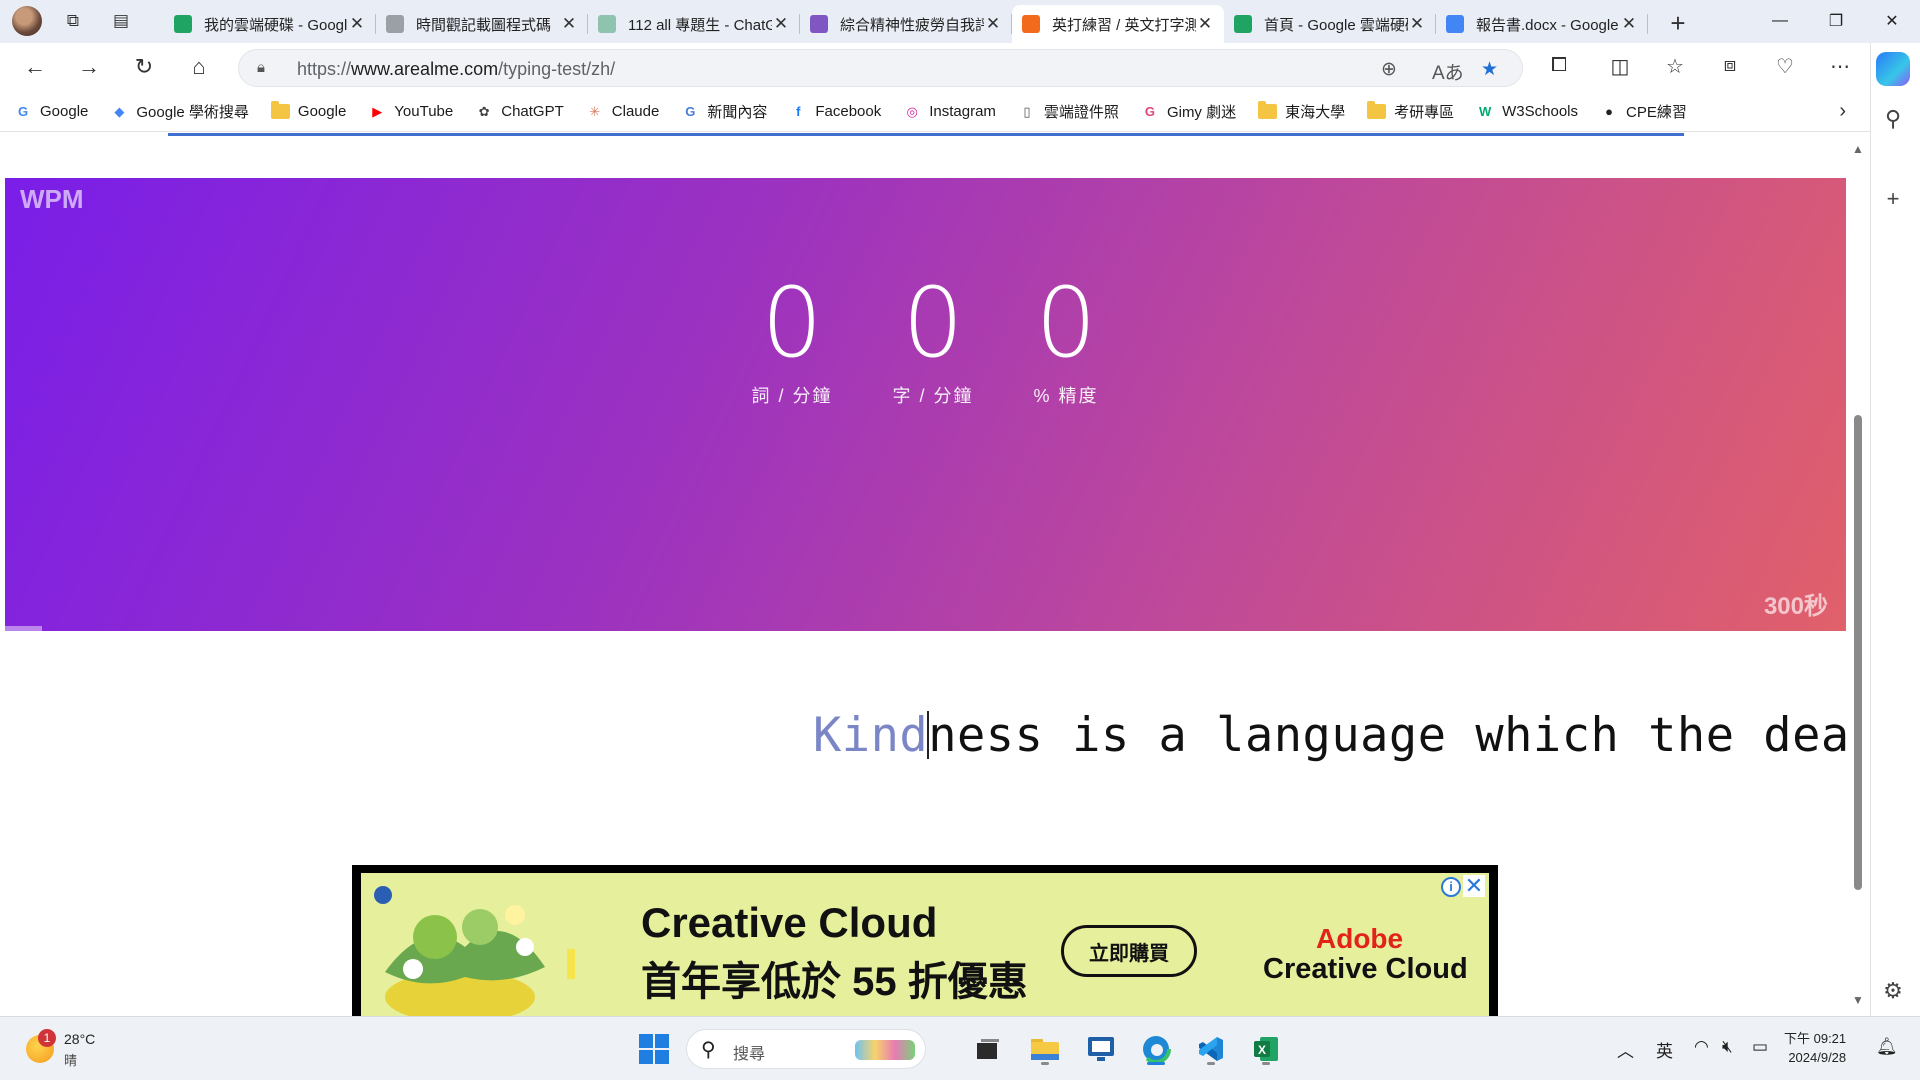 This screenshot has width=1920, height=1080. Describe the element at coordinates (1540, 111) in the screenshot. I see `bookmark-label: W3Schools` at that location.